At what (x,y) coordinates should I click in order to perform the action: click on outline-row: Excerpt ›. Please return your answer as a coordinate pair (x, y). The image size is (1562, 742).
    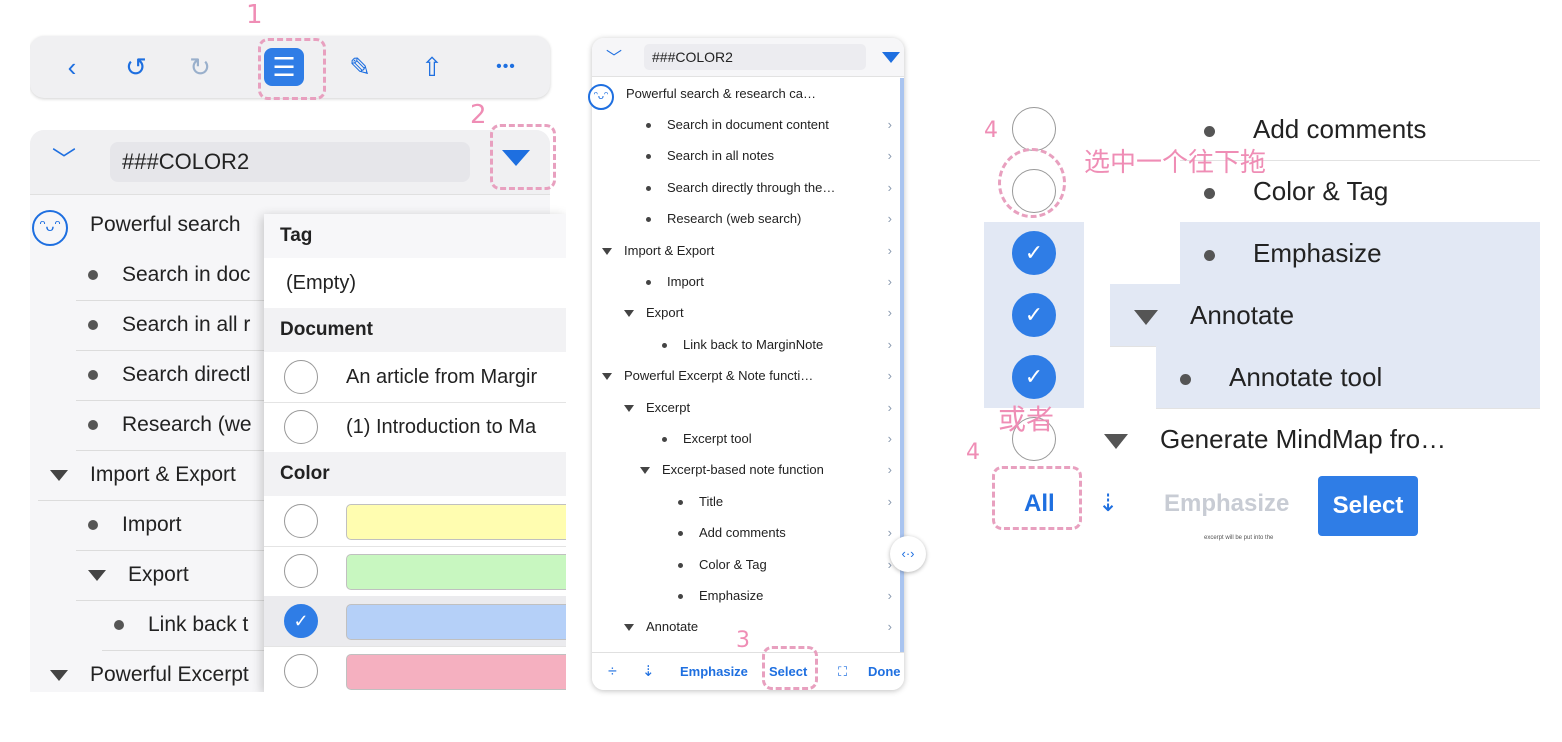
    Looking at the image, I should click on (748, 407).